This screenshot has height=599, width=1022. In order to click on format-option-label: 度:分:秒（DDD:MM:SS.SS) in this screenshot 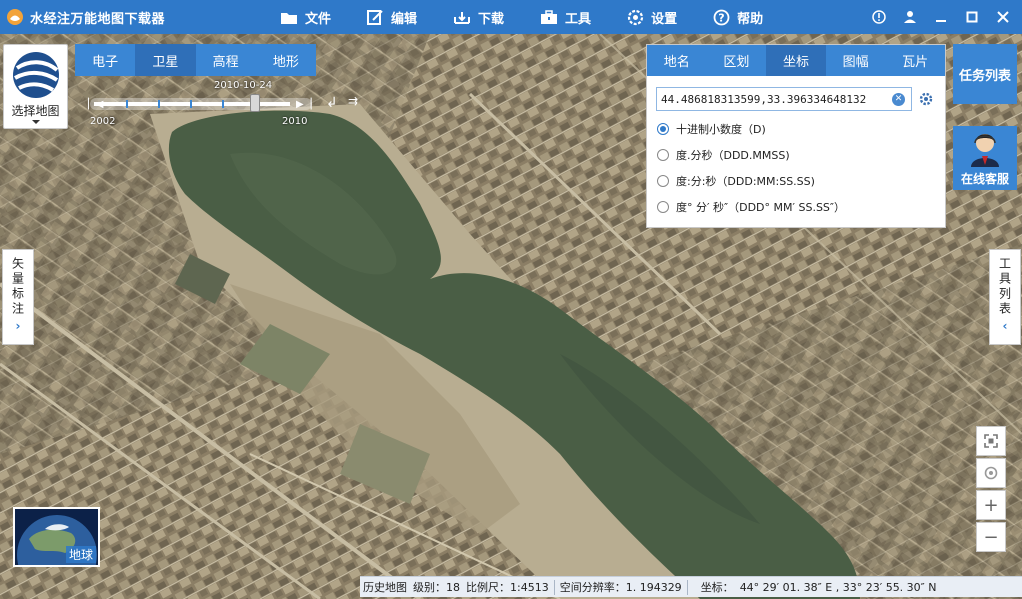, I will do `click(745, 181)`.